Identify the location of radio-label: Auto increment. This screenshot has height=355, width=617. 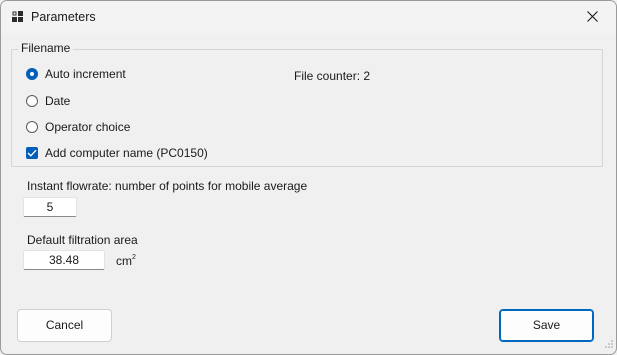
(85, 74).